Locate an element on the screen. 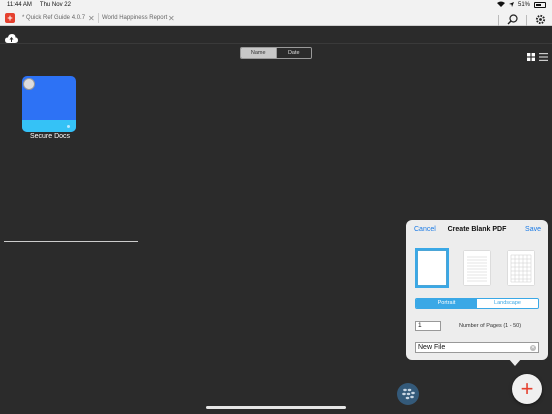 The width and height of the screenshot is (552, 414). app-logo-icon: + is located at coordinates (10, 17).